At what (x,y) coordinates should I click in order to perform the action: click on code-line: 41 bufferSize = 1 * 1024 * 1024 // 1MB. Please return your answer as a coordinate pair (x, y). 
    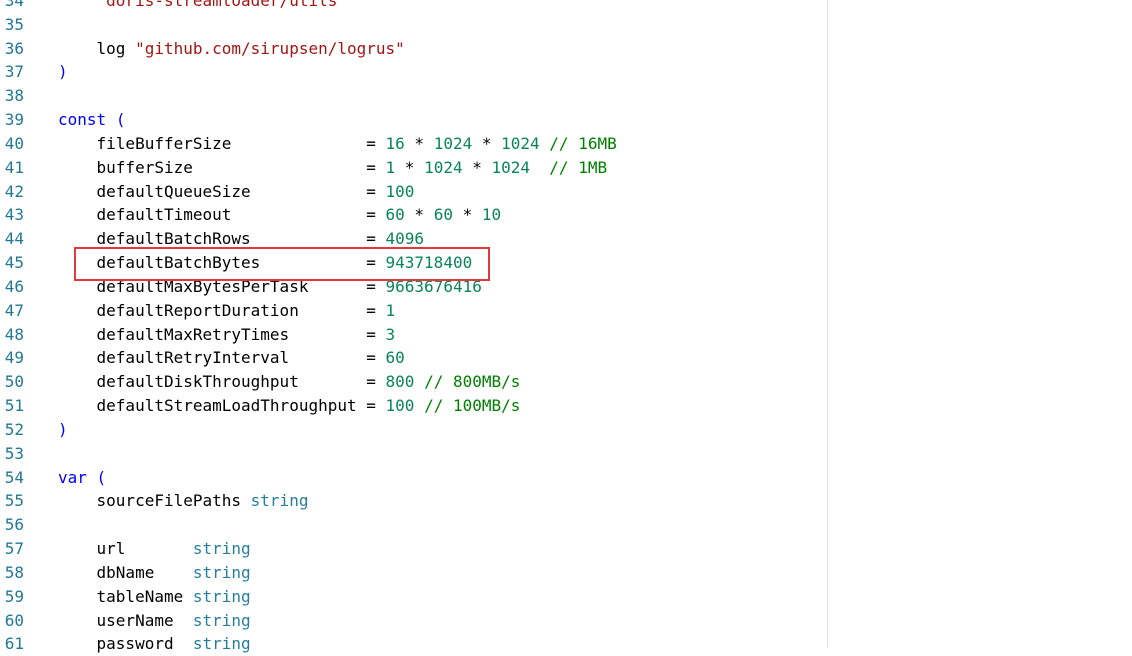
    Looking at the image, I should click on (414, 168).